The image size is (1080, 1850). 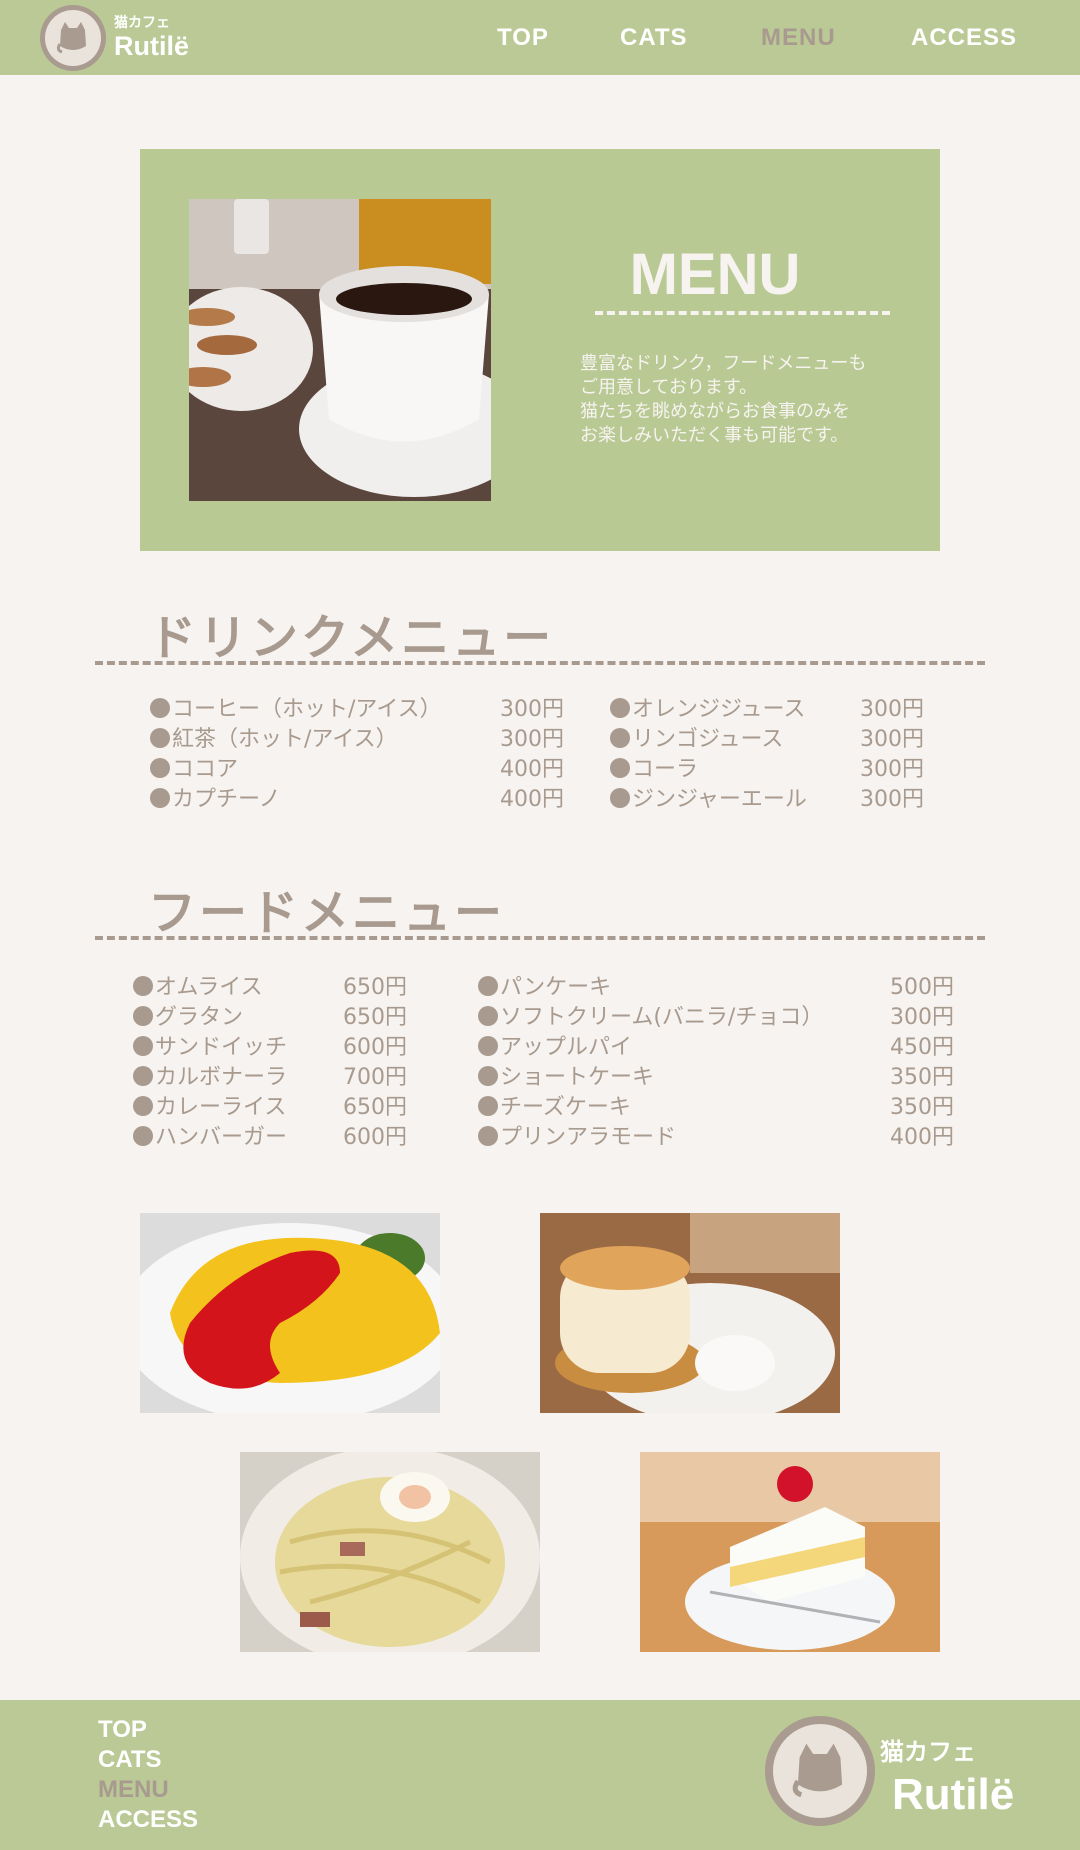 I want to click on menu-item-price: 700円, so click(x=375, y=1077).